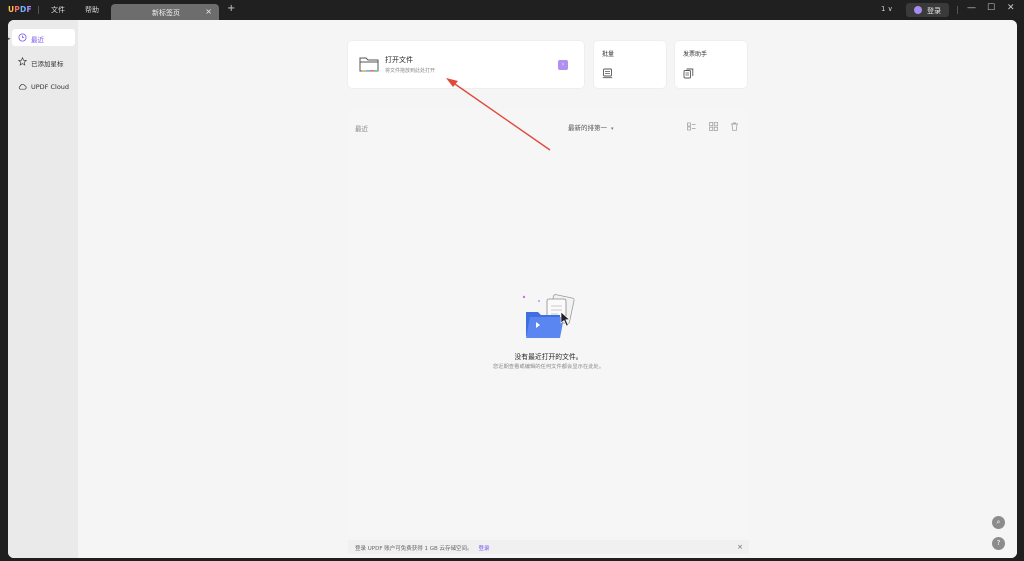 The image size is (1024, 561). Describe the element at coordinates (688, 73) in the screenshot. I see `document-copy-icon` at that location.